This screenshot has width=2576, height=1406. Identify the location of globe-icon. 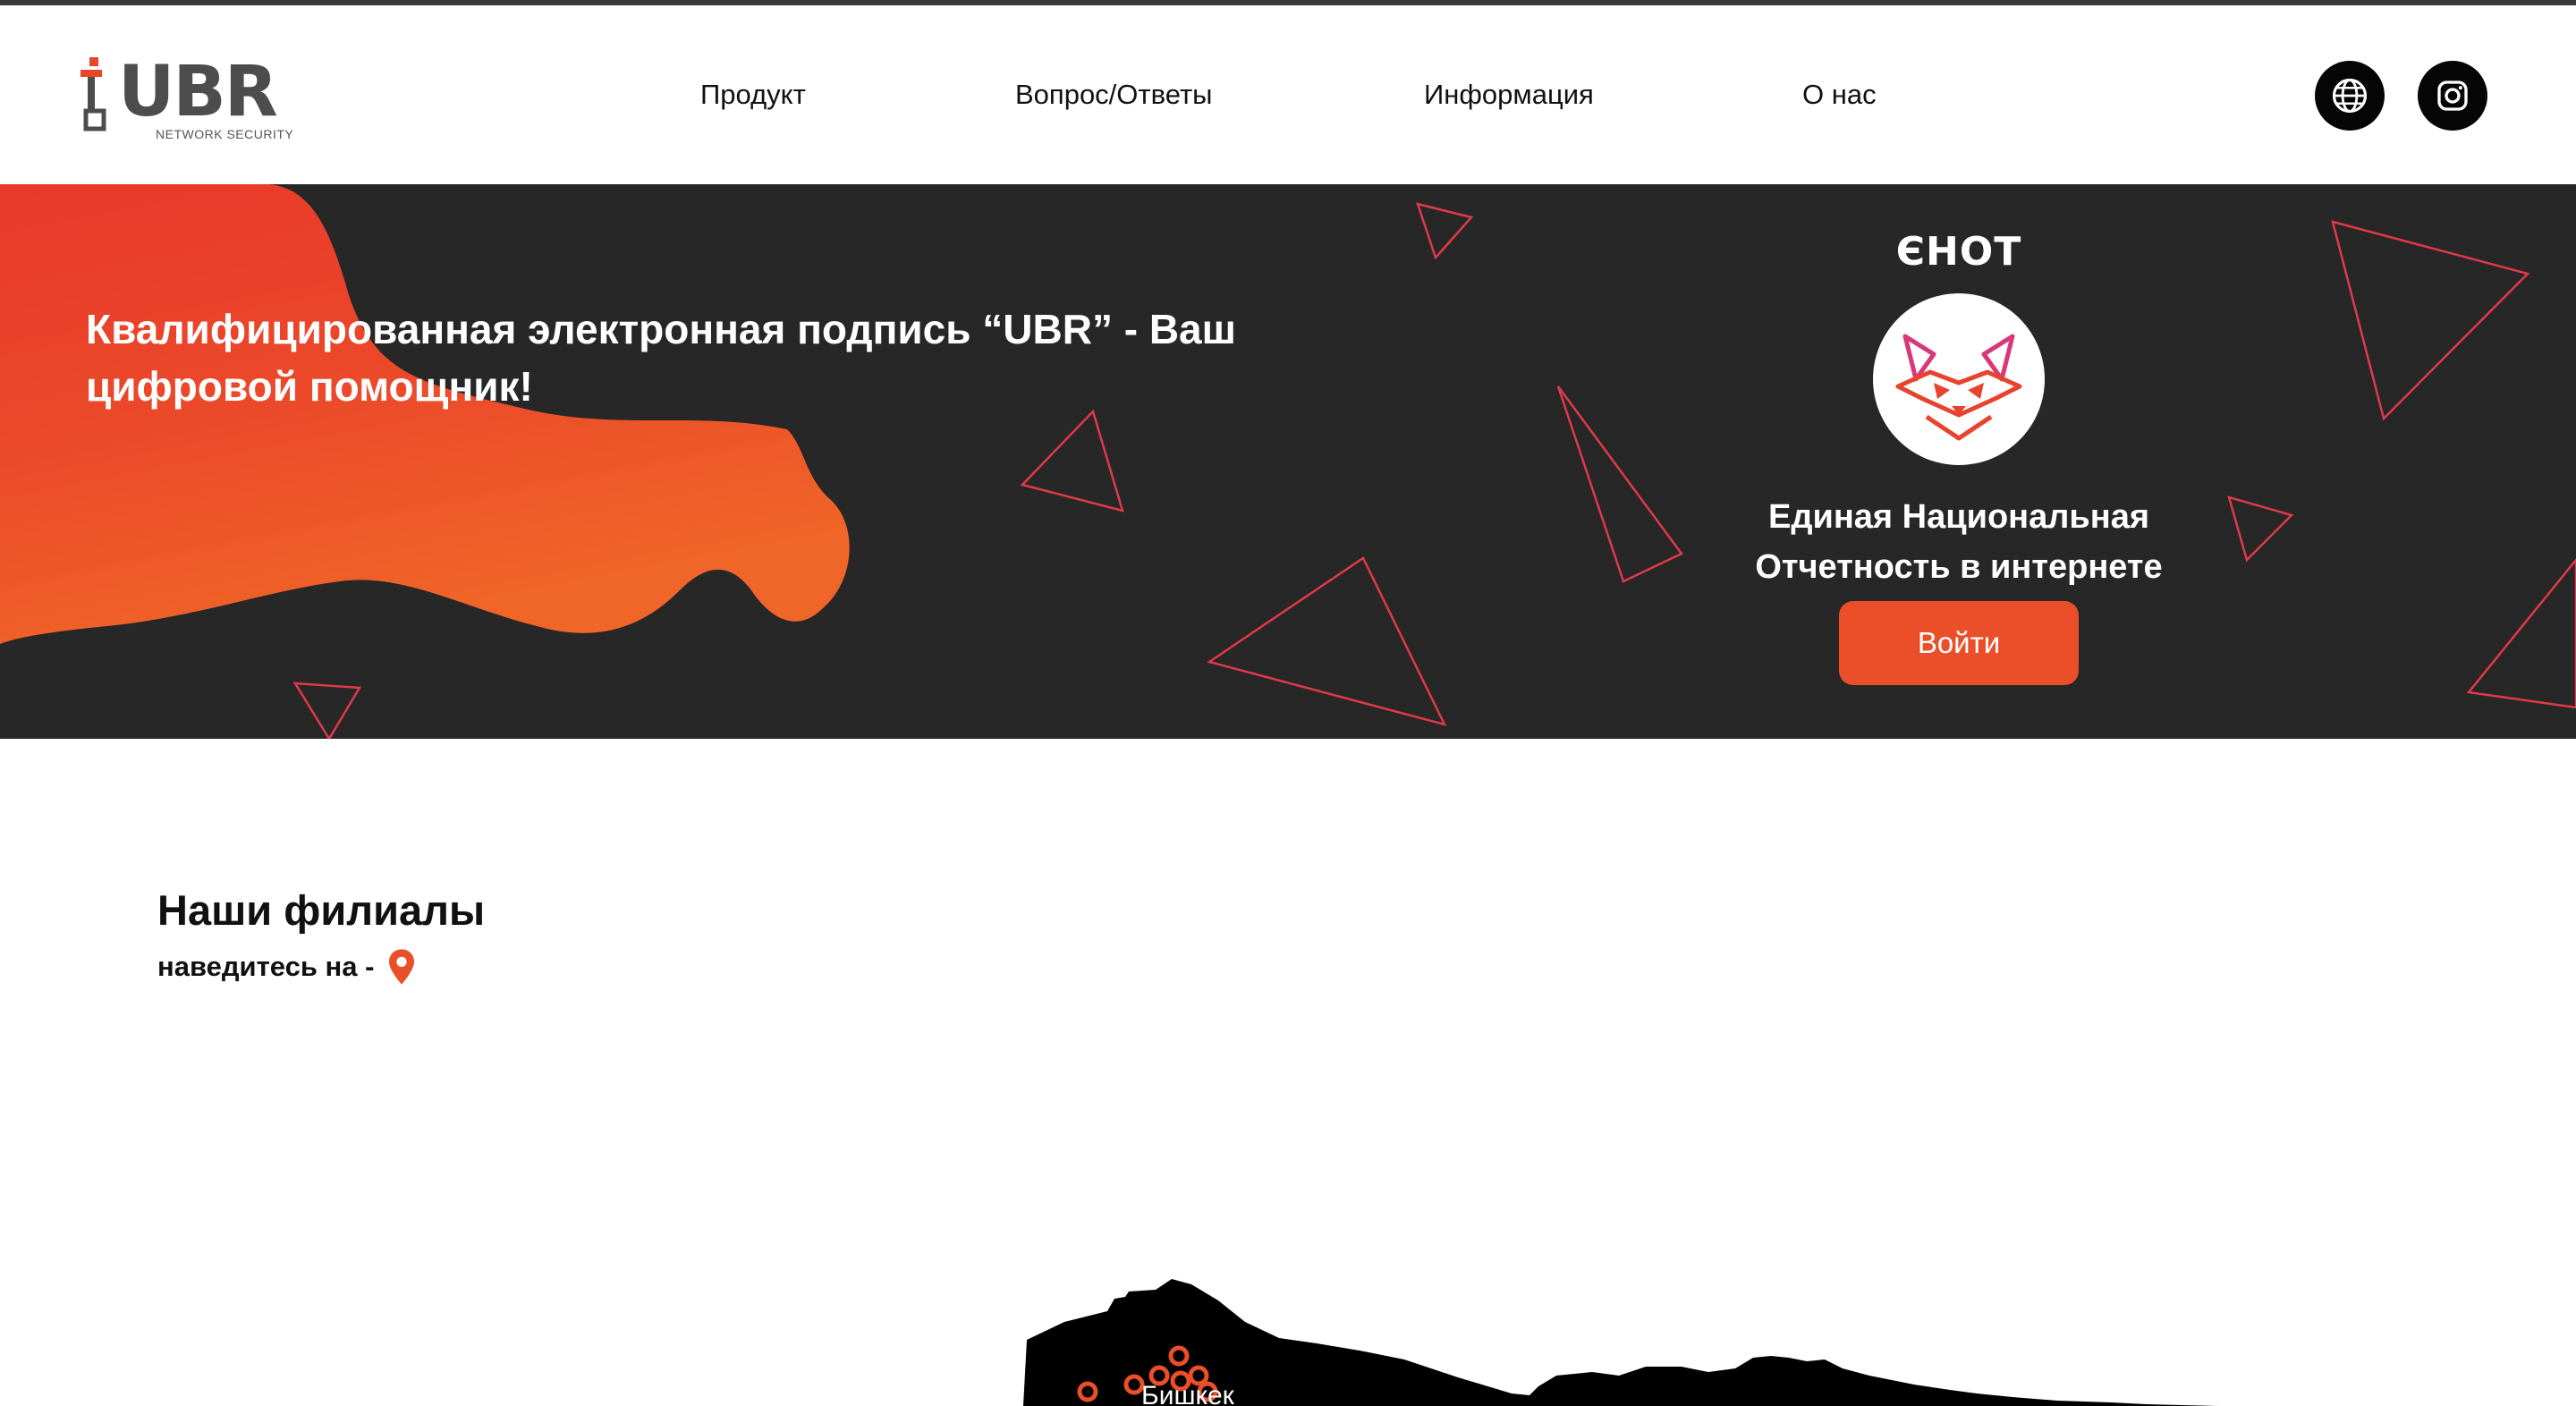
(2350, 96).